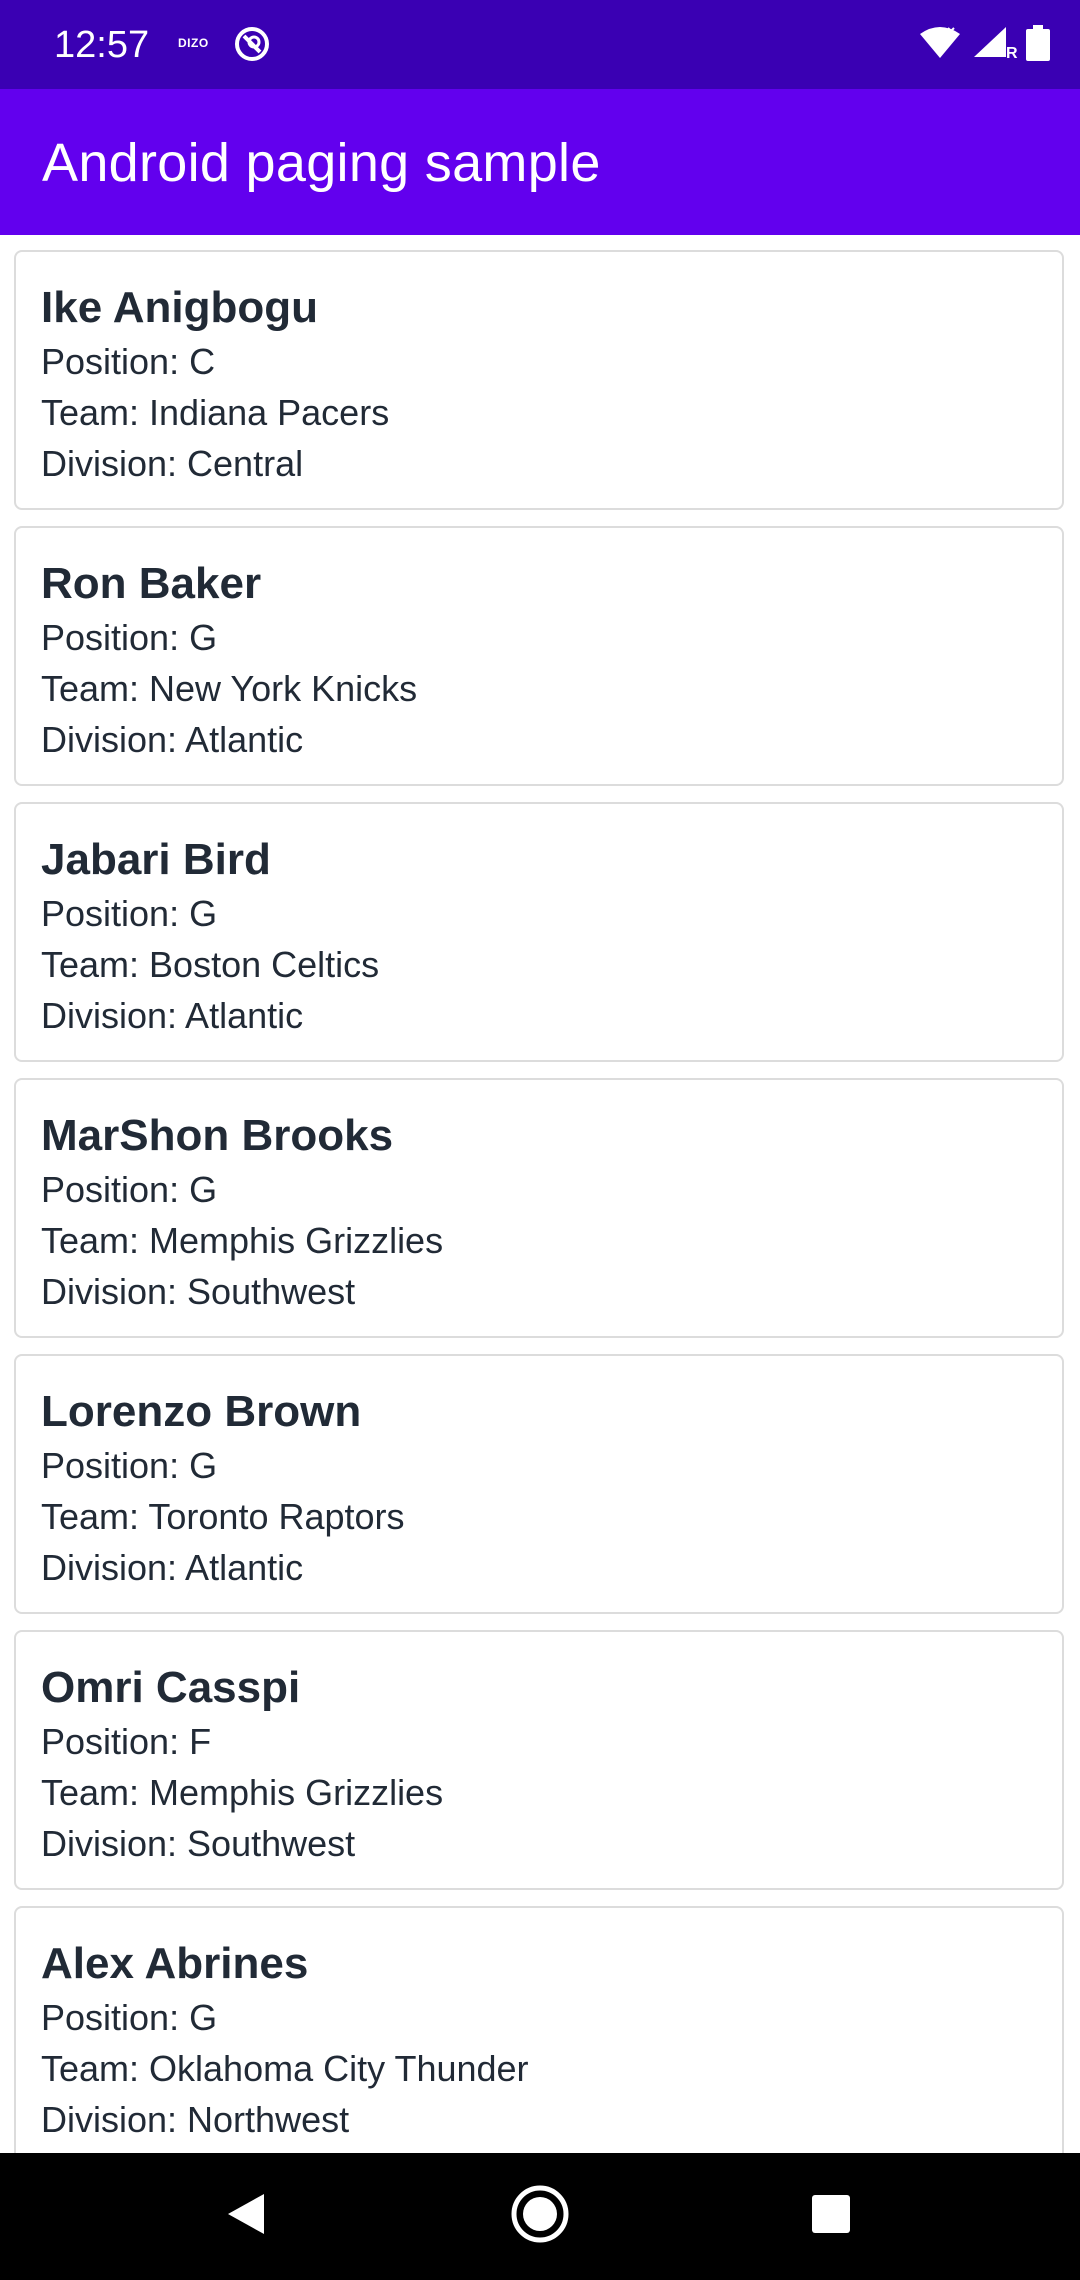 The height and width of the screenshot is (2280, 1080). I want to click on player-name: MarShon Brooks, so click(217, 1135).